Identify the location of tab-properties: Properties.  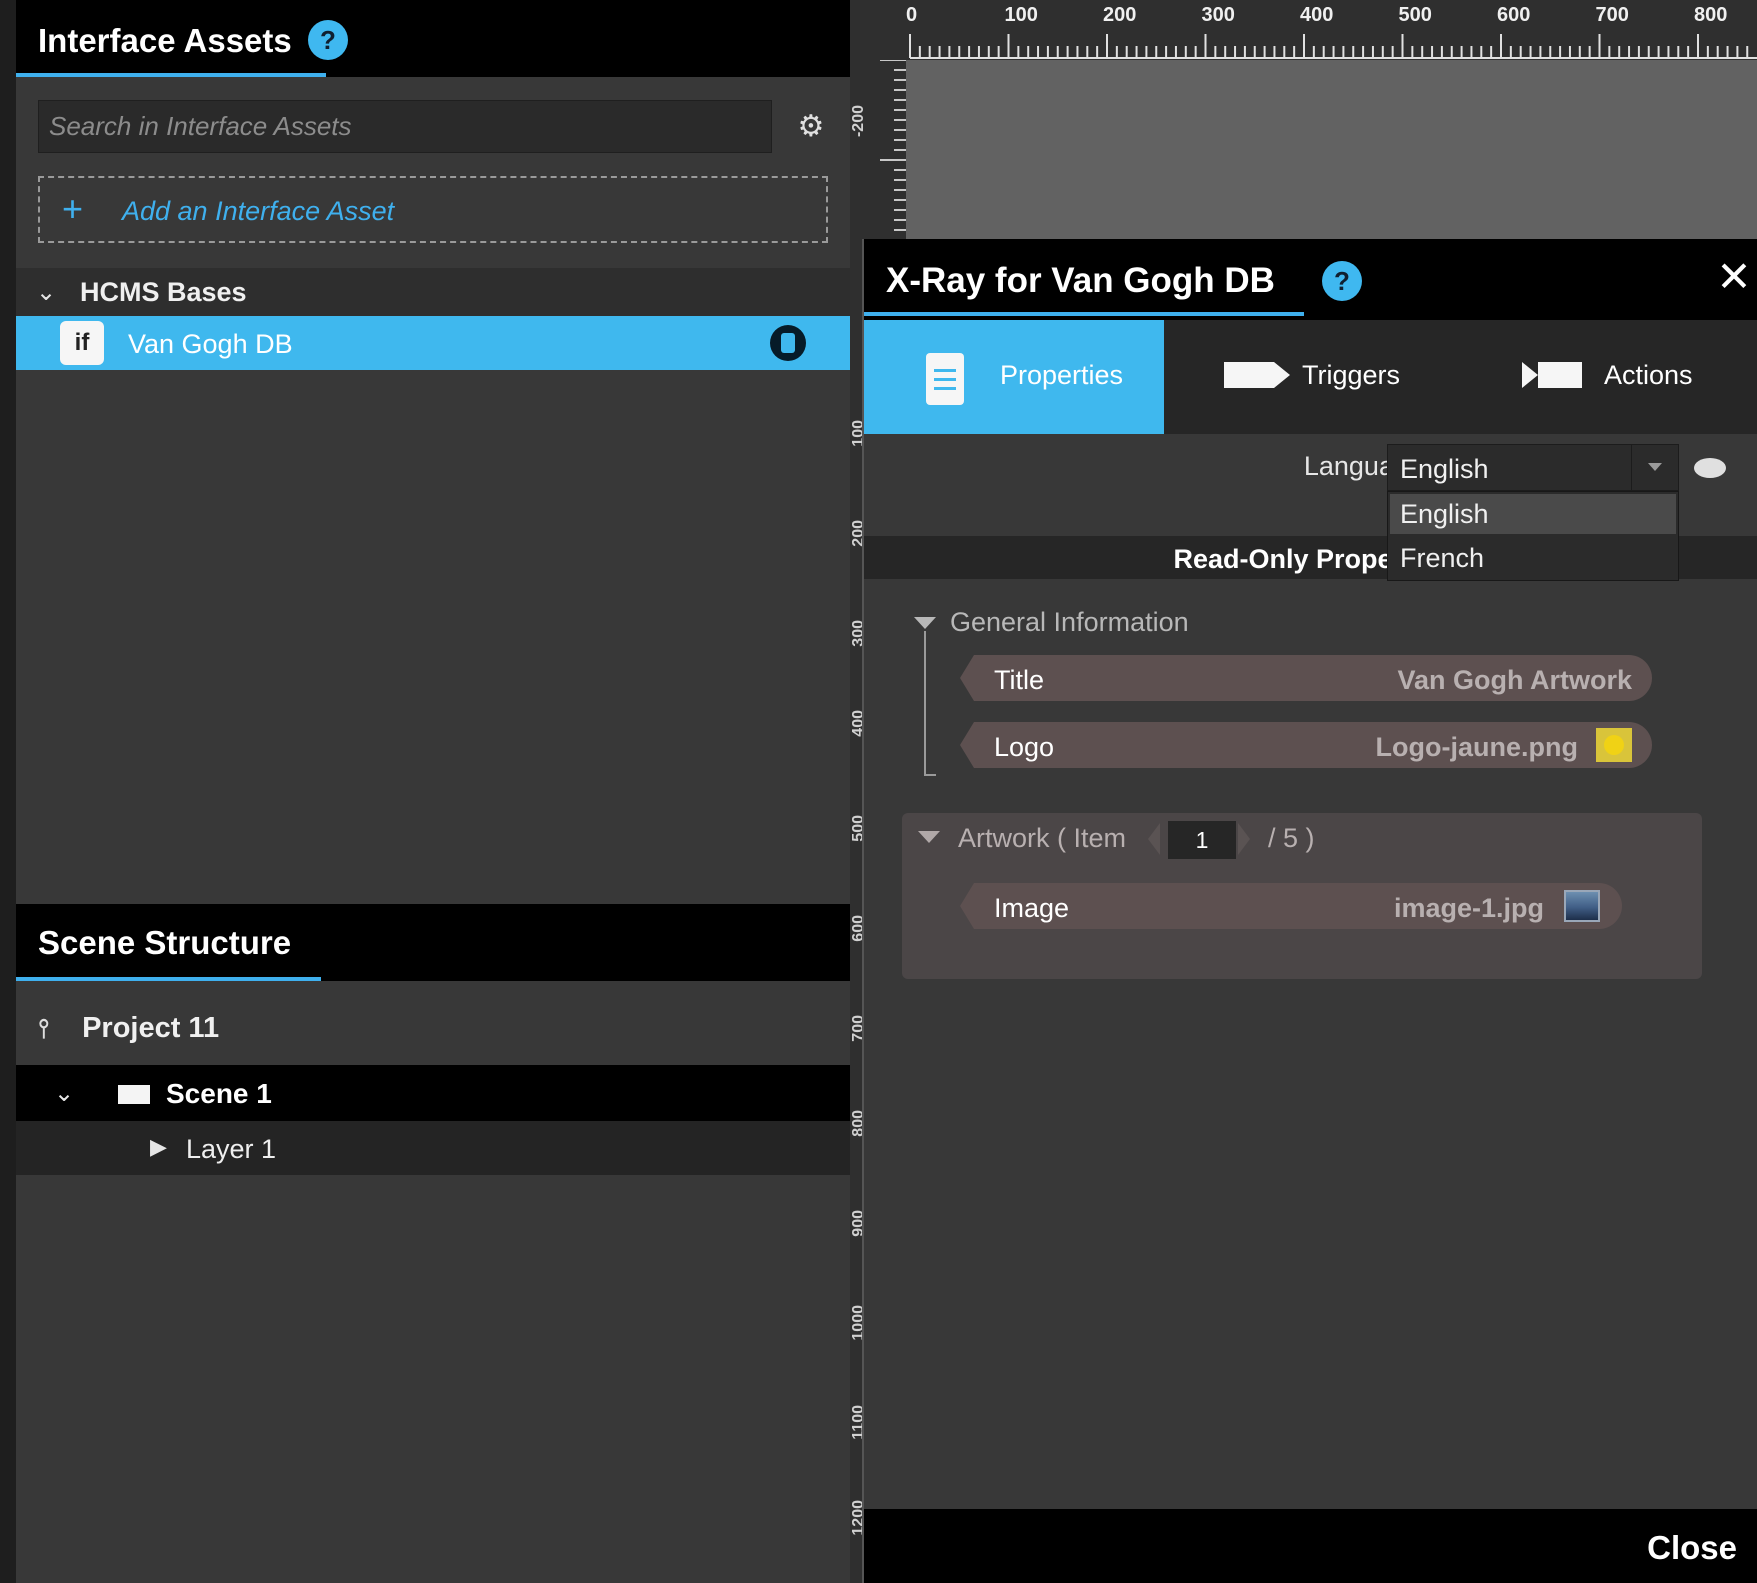
(1014, 377).